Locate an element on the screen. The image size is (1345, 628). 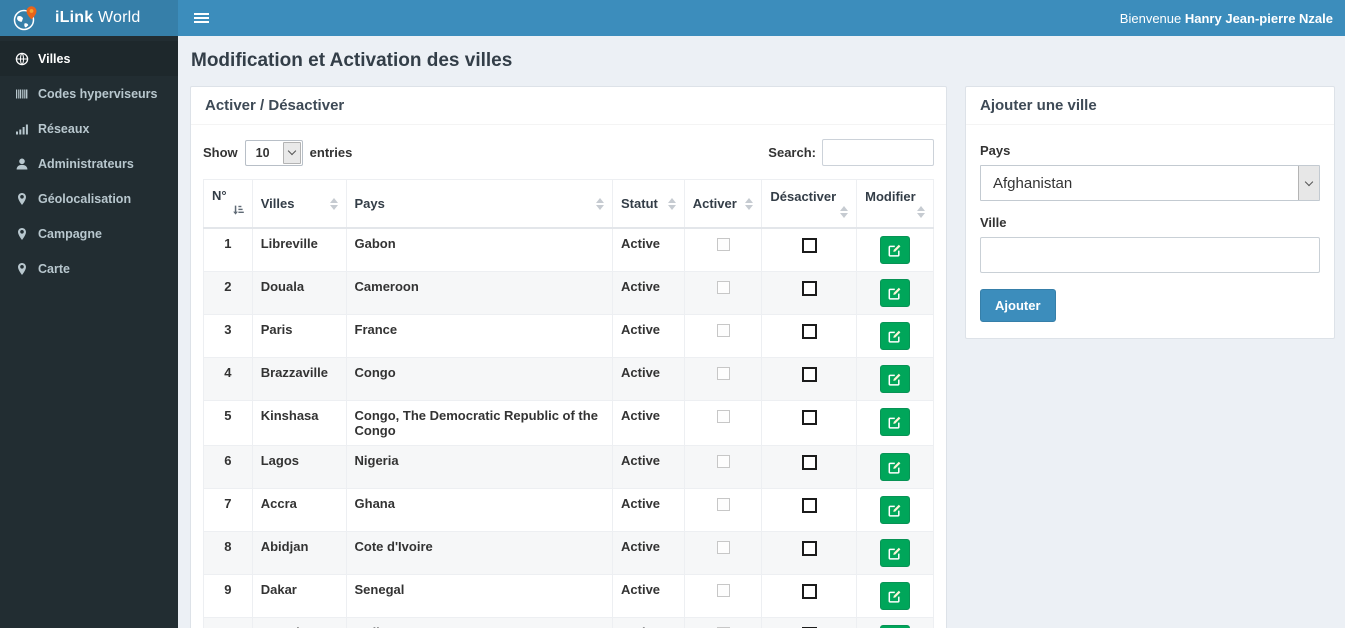
pays-cell: France is located at coordinates (479, 336).